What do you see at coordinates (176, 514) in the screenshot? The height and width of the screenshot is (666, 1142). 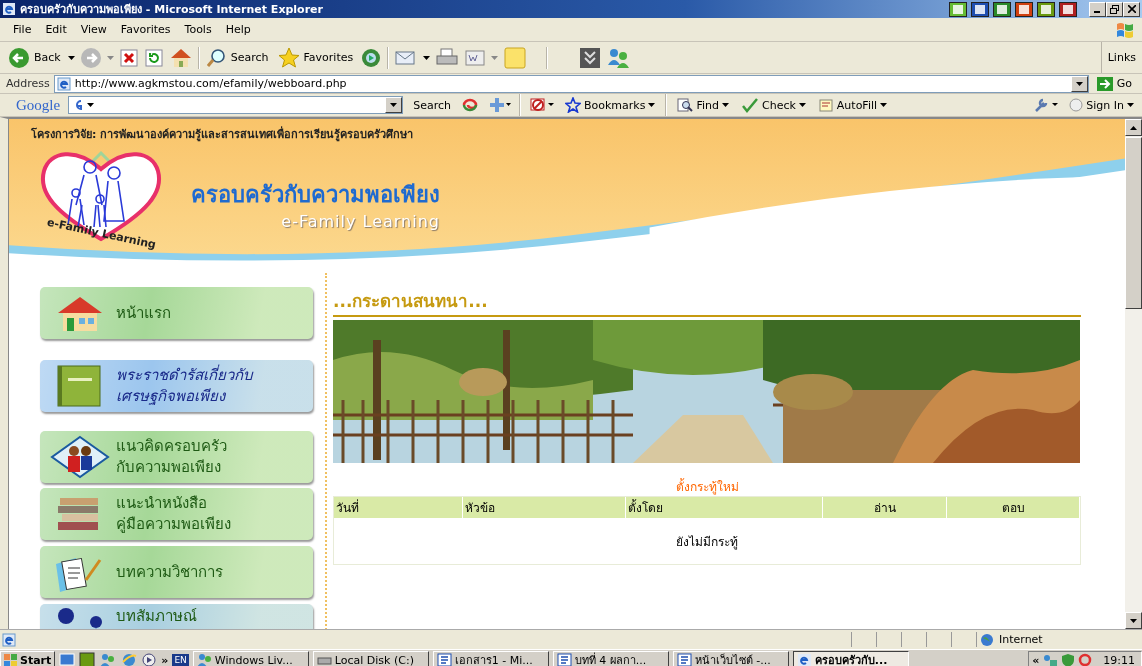 I see `nav-button: แนะนำหนังสือ คู่มือความพอเพียง` at bounding box center [176, 514].